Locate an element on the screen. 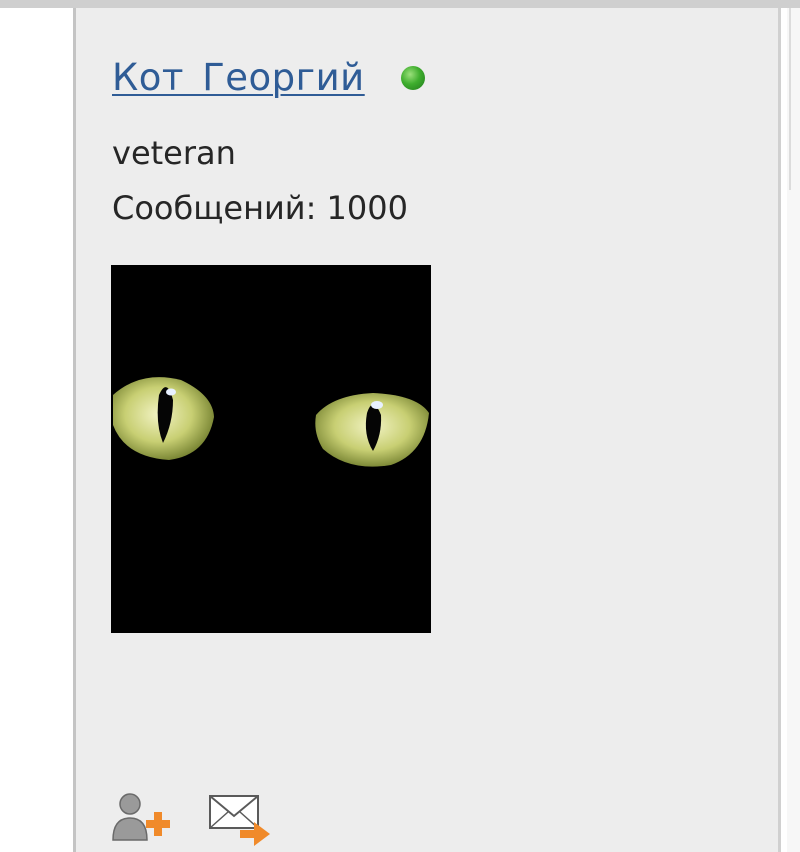  send-message-icon is located at coordinates (239, 820).